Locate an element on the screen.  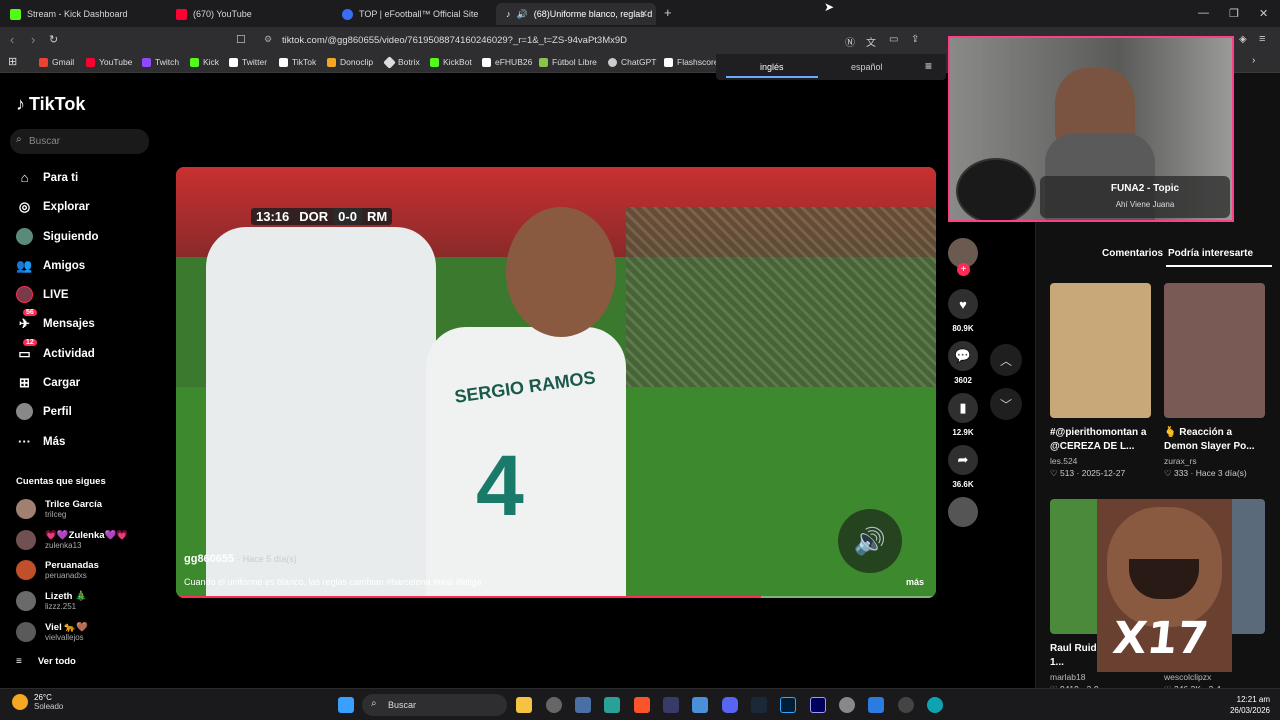
tab-youtube: (670) YouTube is located at coordinates (249, 14).